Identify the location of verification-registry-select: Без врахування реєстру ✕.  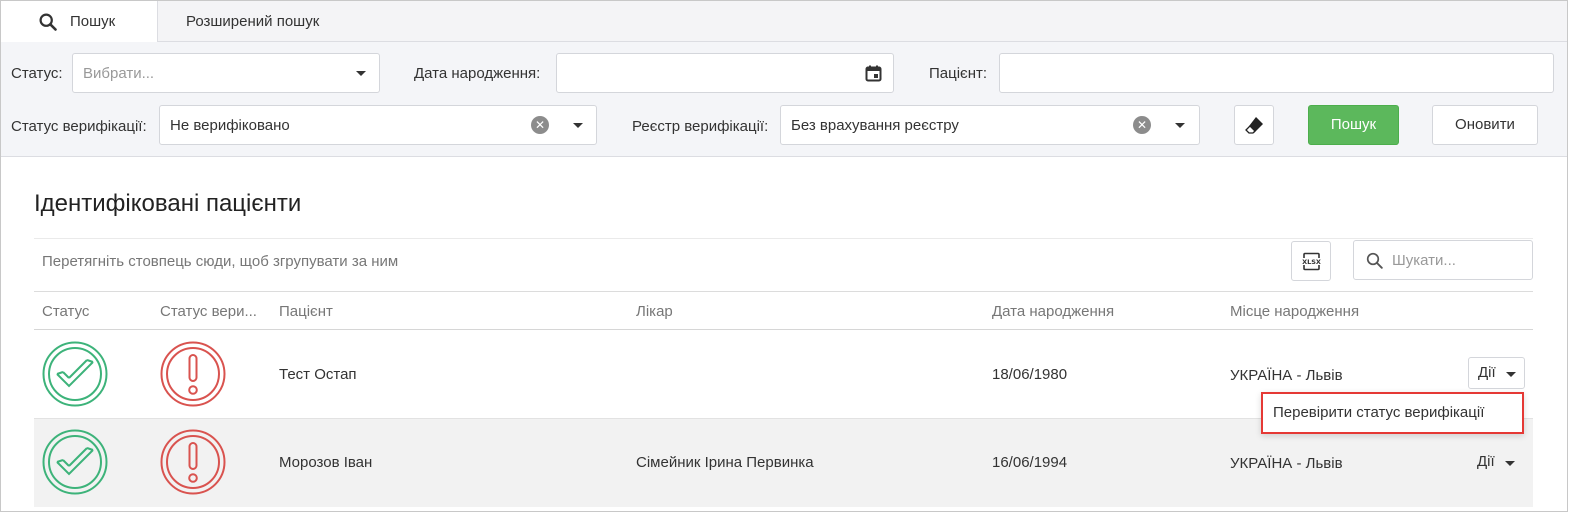
(990, 125).